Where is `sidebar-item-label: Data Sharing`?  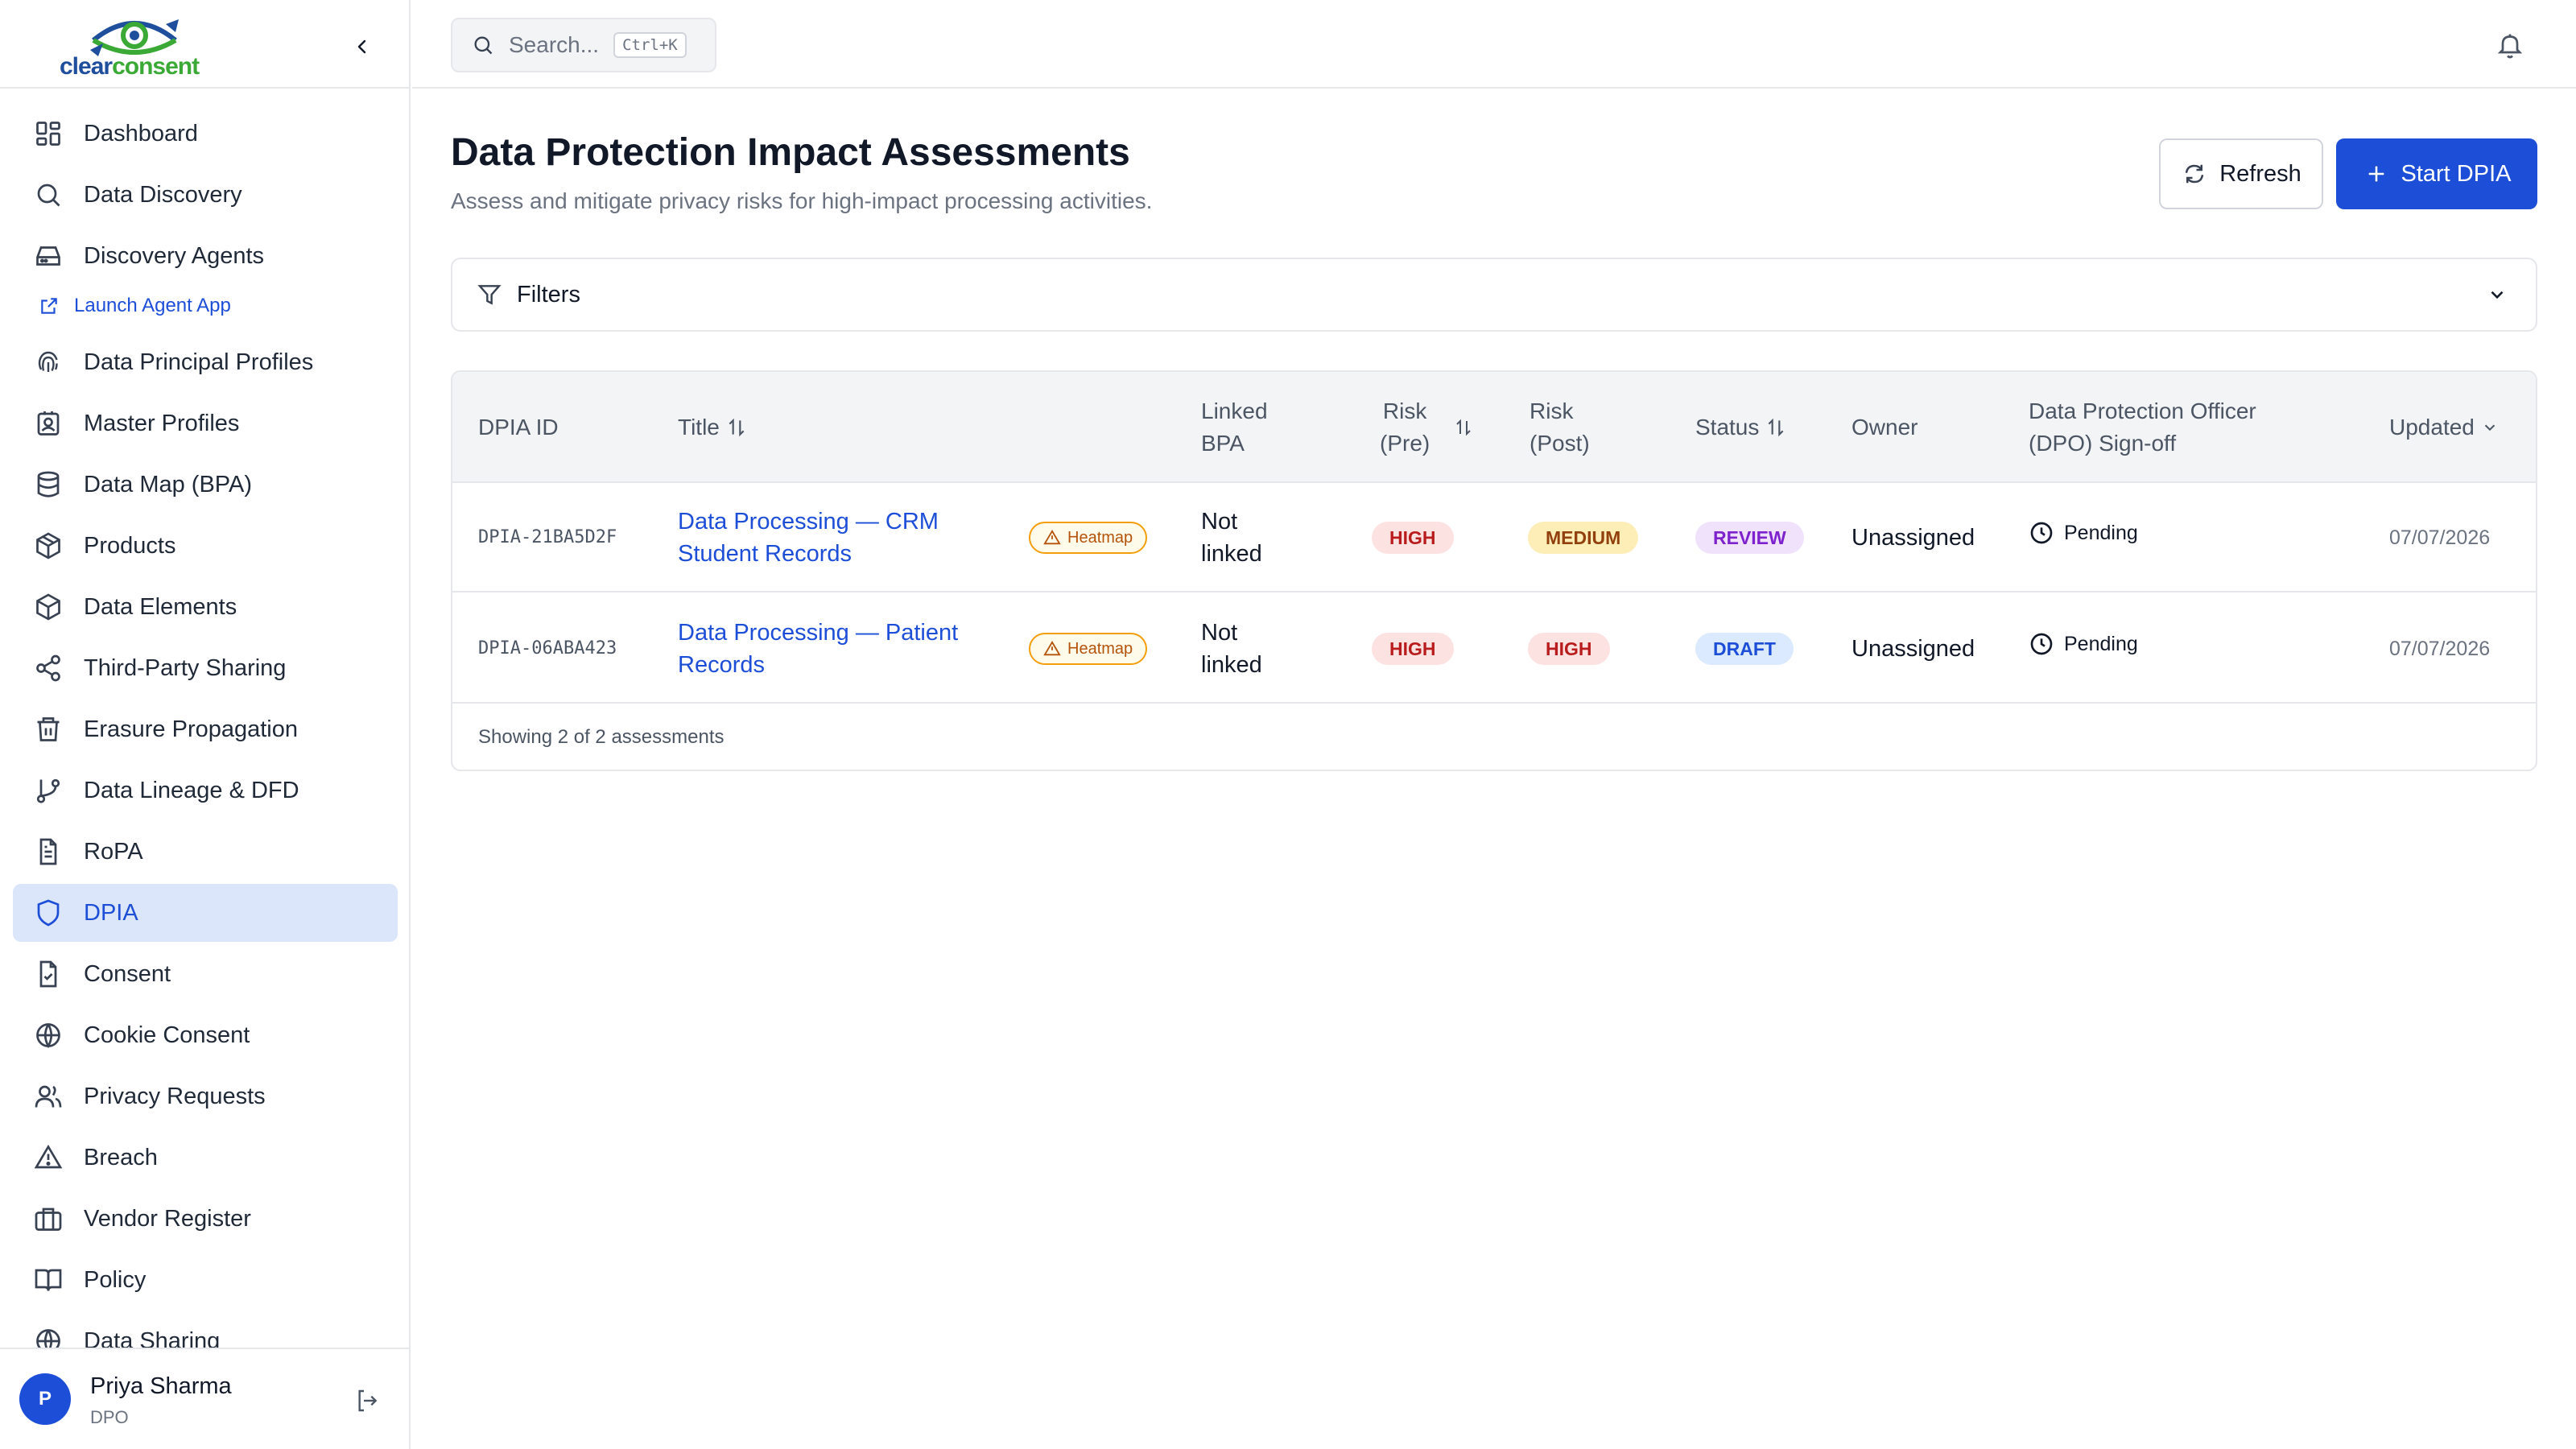 sidebar-item-label: Data Sharing is located at coordinates (152, 1337).